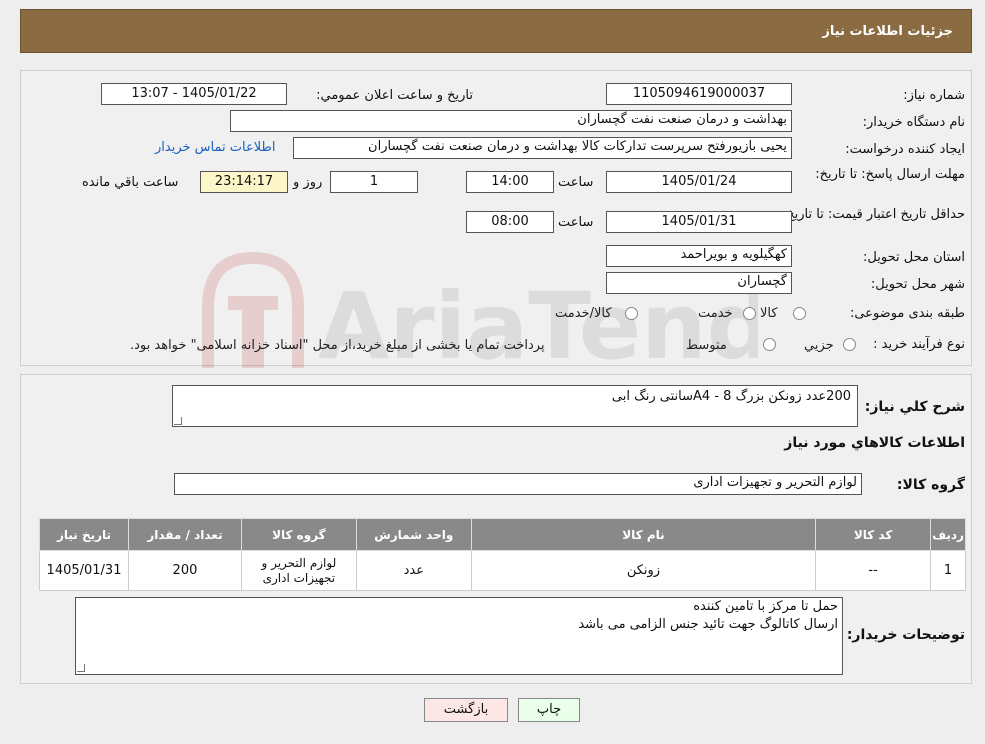 This screenshot has width=985, height=744. What do you see at coordinates (643, 534) in the screenshot?
I see `col-name: نام کالا` at bounding box center [643, 534].